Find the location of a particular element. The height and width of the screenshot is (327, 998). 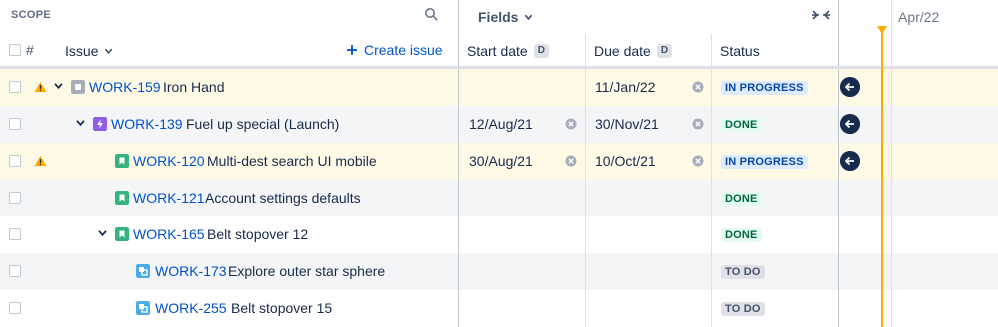

month-divider is located at coordinates (891, 163).